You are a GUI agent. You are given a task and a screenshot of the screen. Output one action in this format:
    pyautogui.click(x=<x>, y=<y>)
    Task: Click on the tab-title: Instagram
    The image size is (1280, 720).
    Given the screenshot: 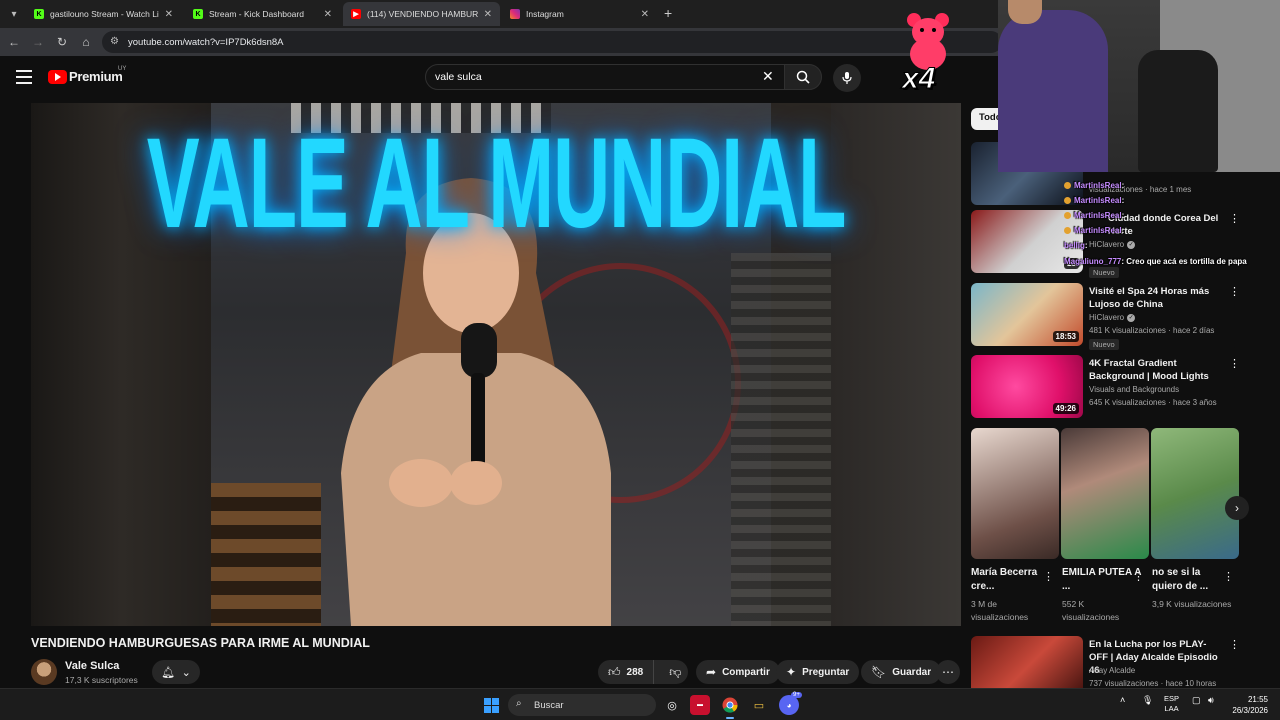 What is the action you would take?
    pyautogui.click(x=545, y=14)
    